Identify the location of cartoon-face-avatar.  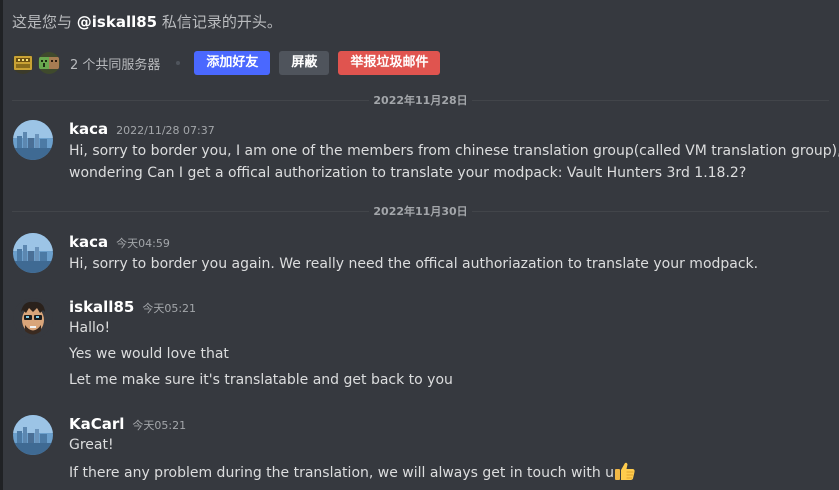
(33, 318).